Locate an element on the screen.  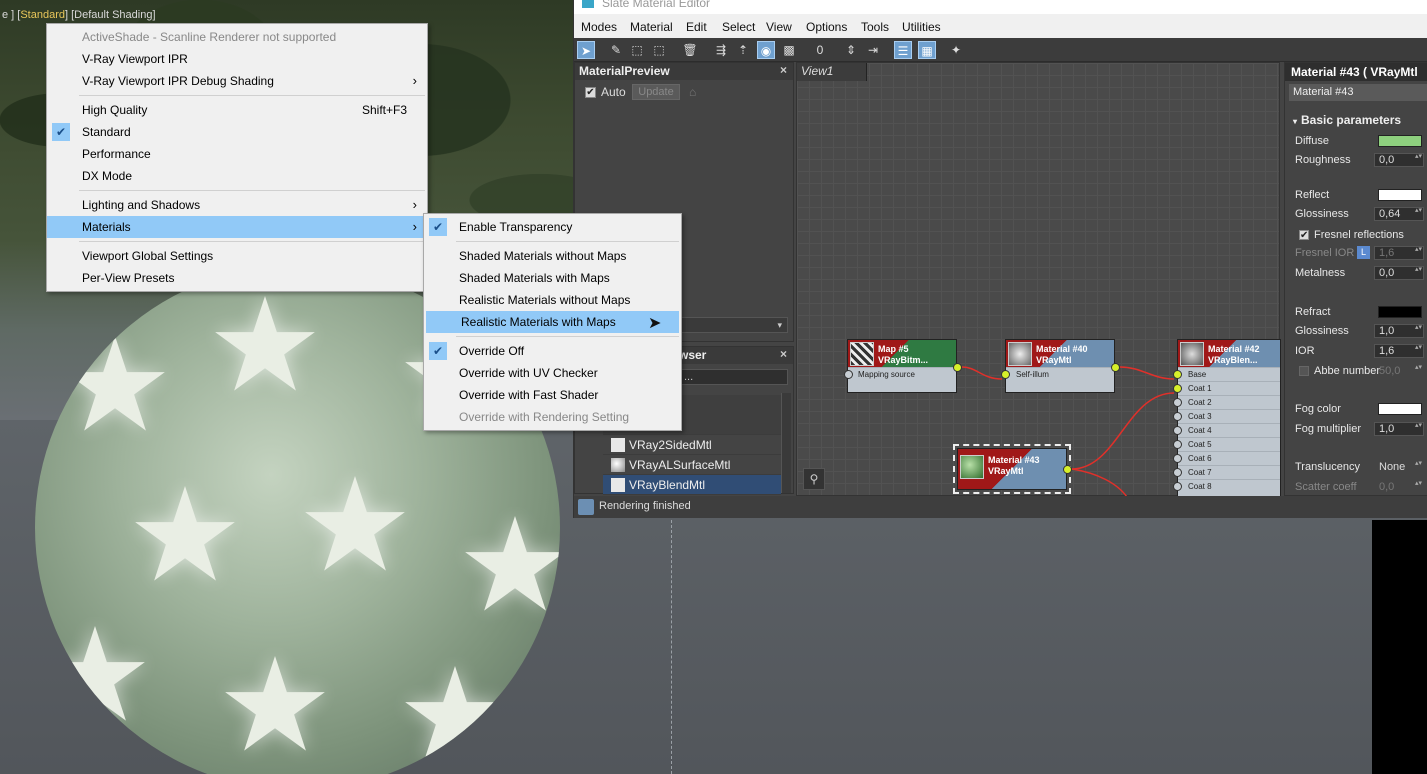
menu-view: View is located at coordinates (779, 27).